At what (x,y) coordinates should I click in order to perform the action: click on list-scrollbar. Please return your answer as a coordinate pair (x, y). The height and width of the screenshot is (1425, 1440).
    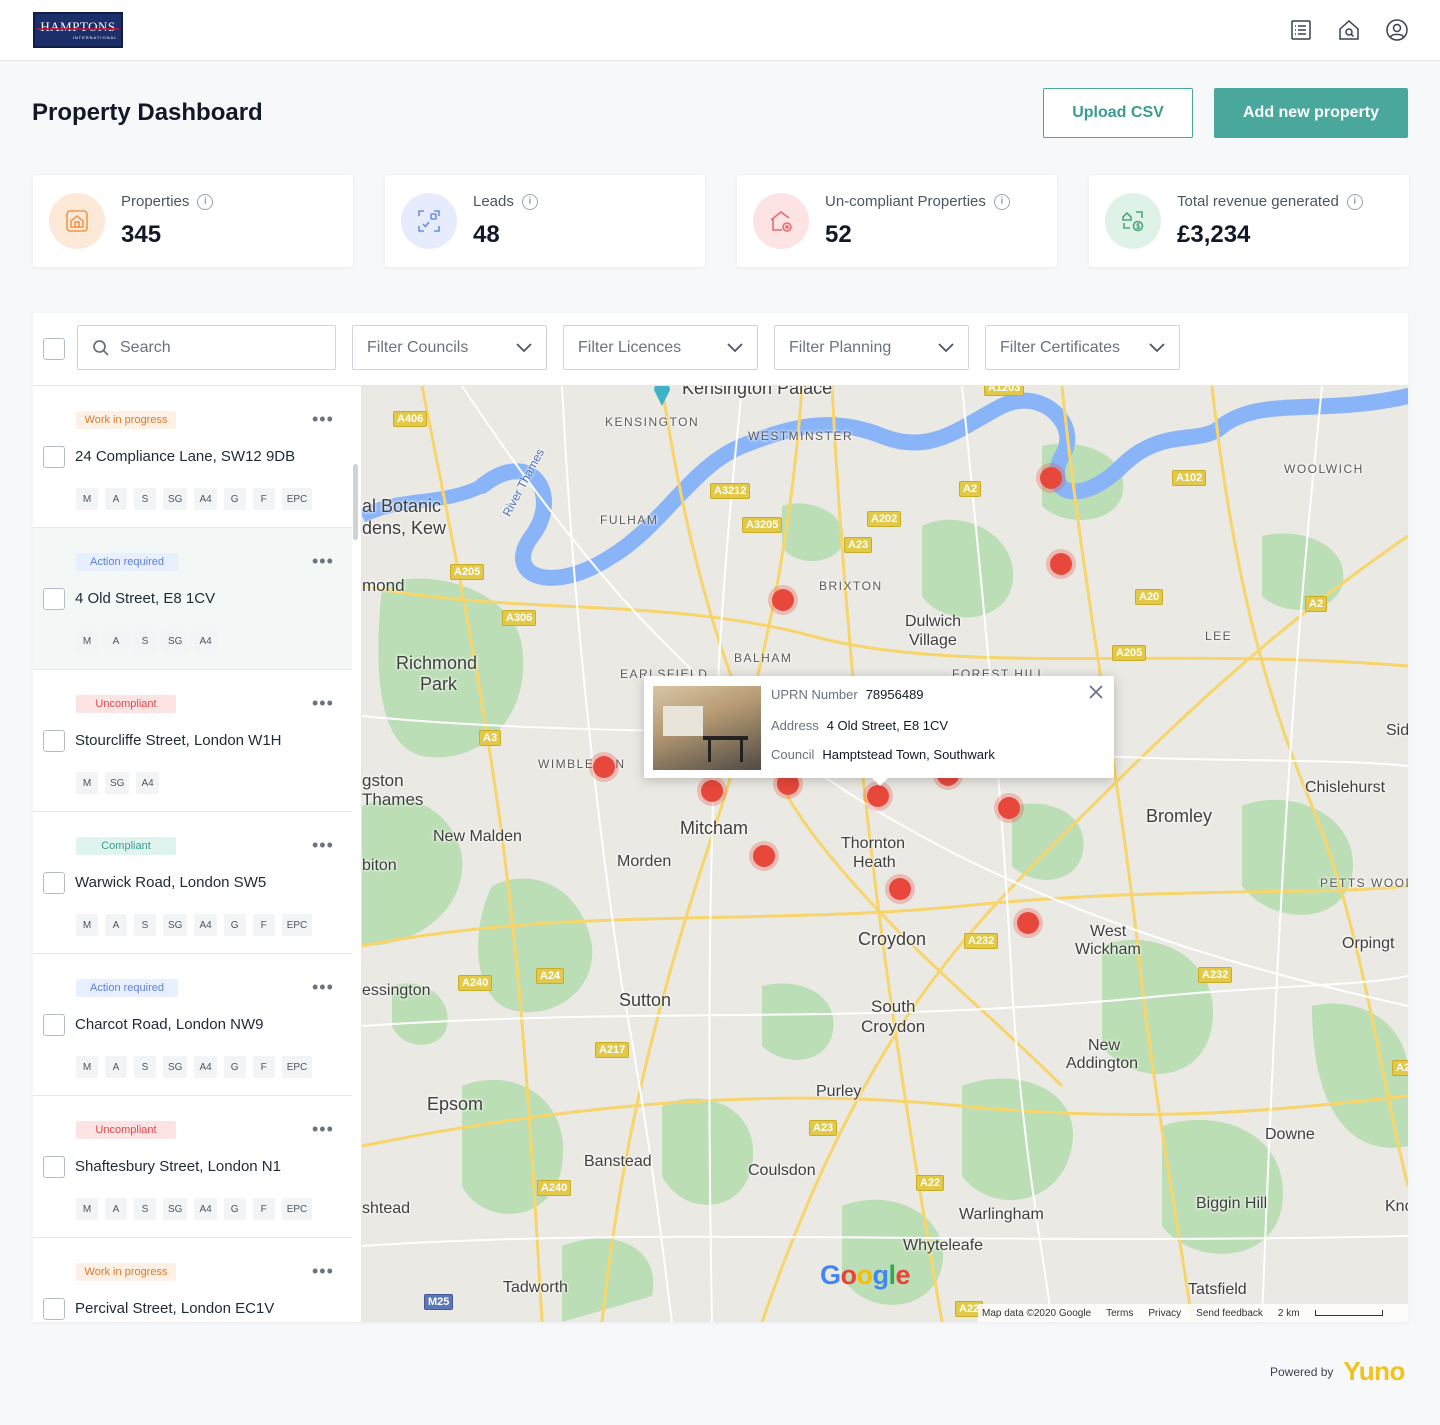
    Looking at the image, I should click on (355, 502).